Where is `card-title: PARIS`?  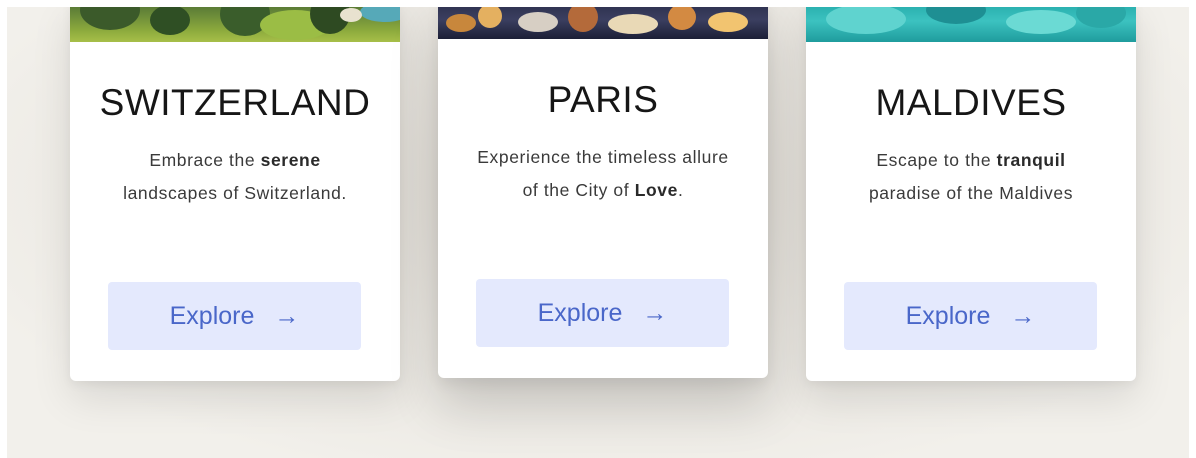 card-title: PARIS is located at coordinates (603, 99).